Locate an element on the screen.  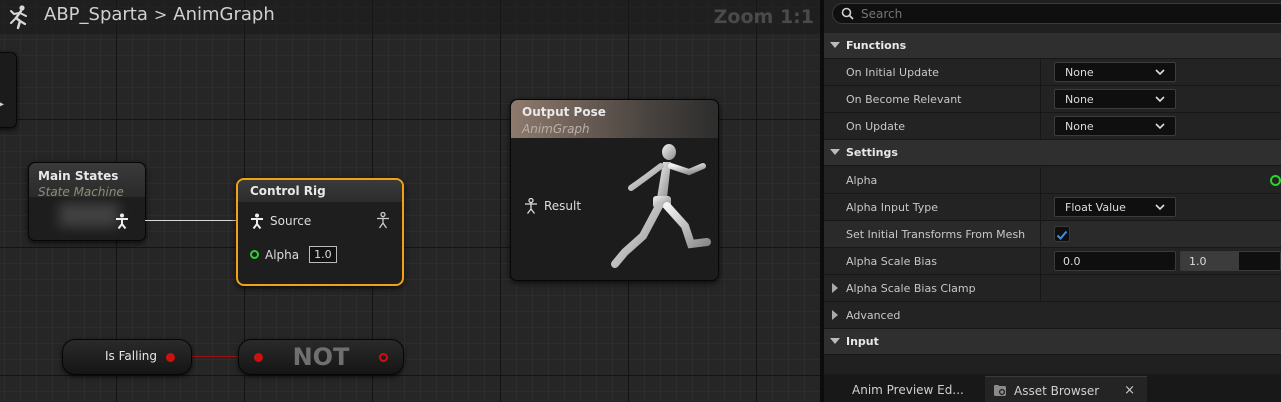
not-node: NOT is located at coordinates (321, 357).